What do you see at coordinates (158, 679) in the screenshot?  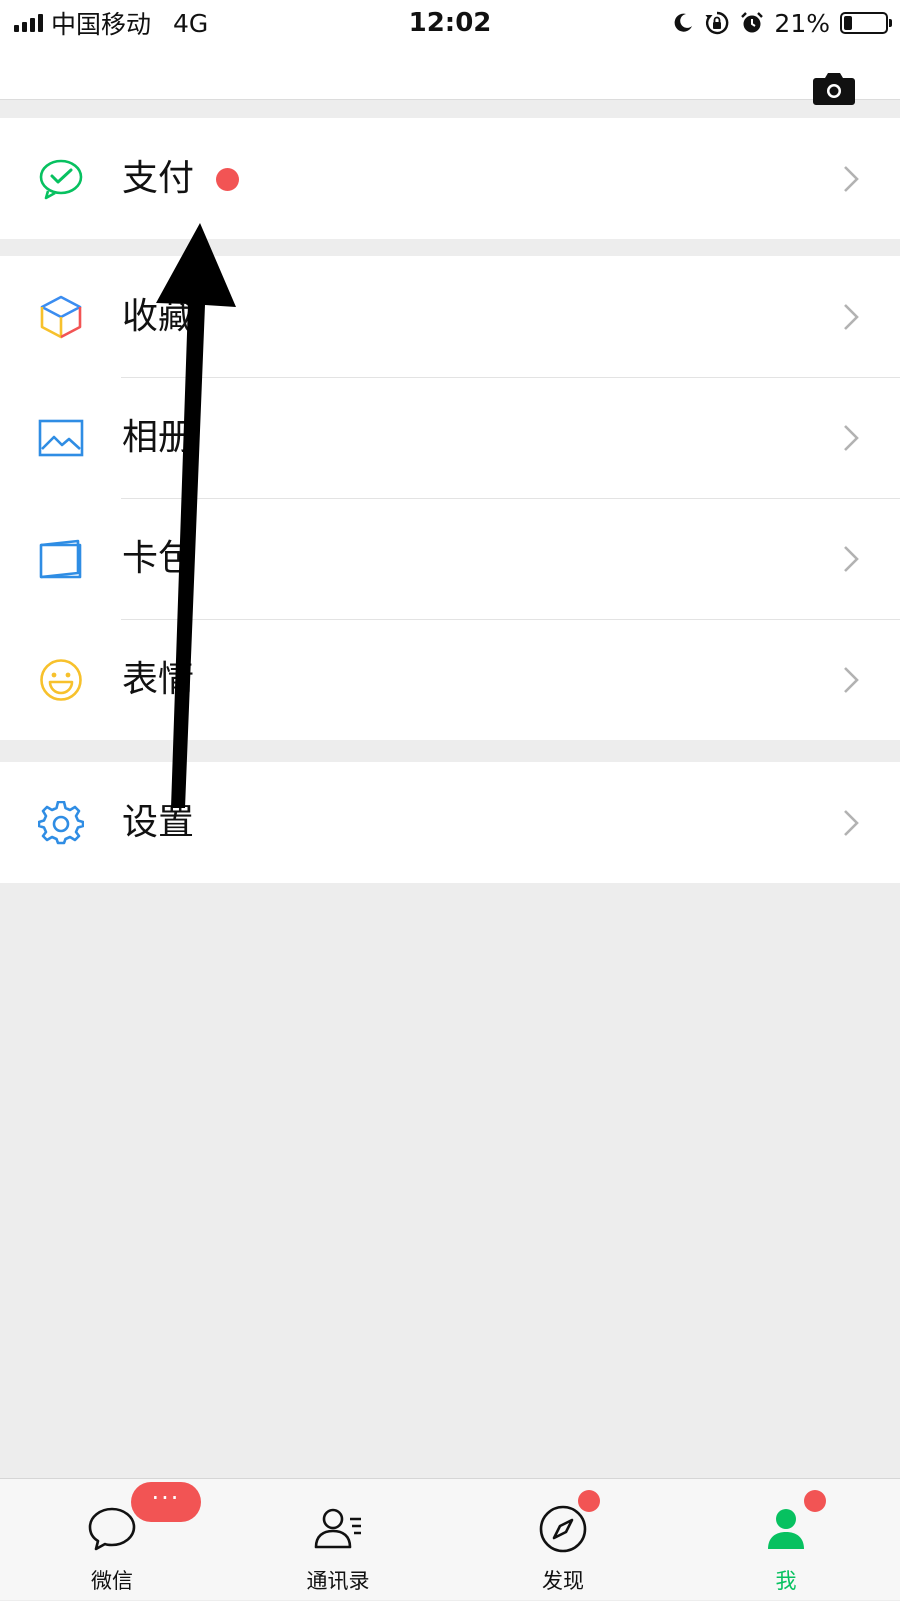 I see `menu-label-stickers: 表情` at bounding box center [158, 679].